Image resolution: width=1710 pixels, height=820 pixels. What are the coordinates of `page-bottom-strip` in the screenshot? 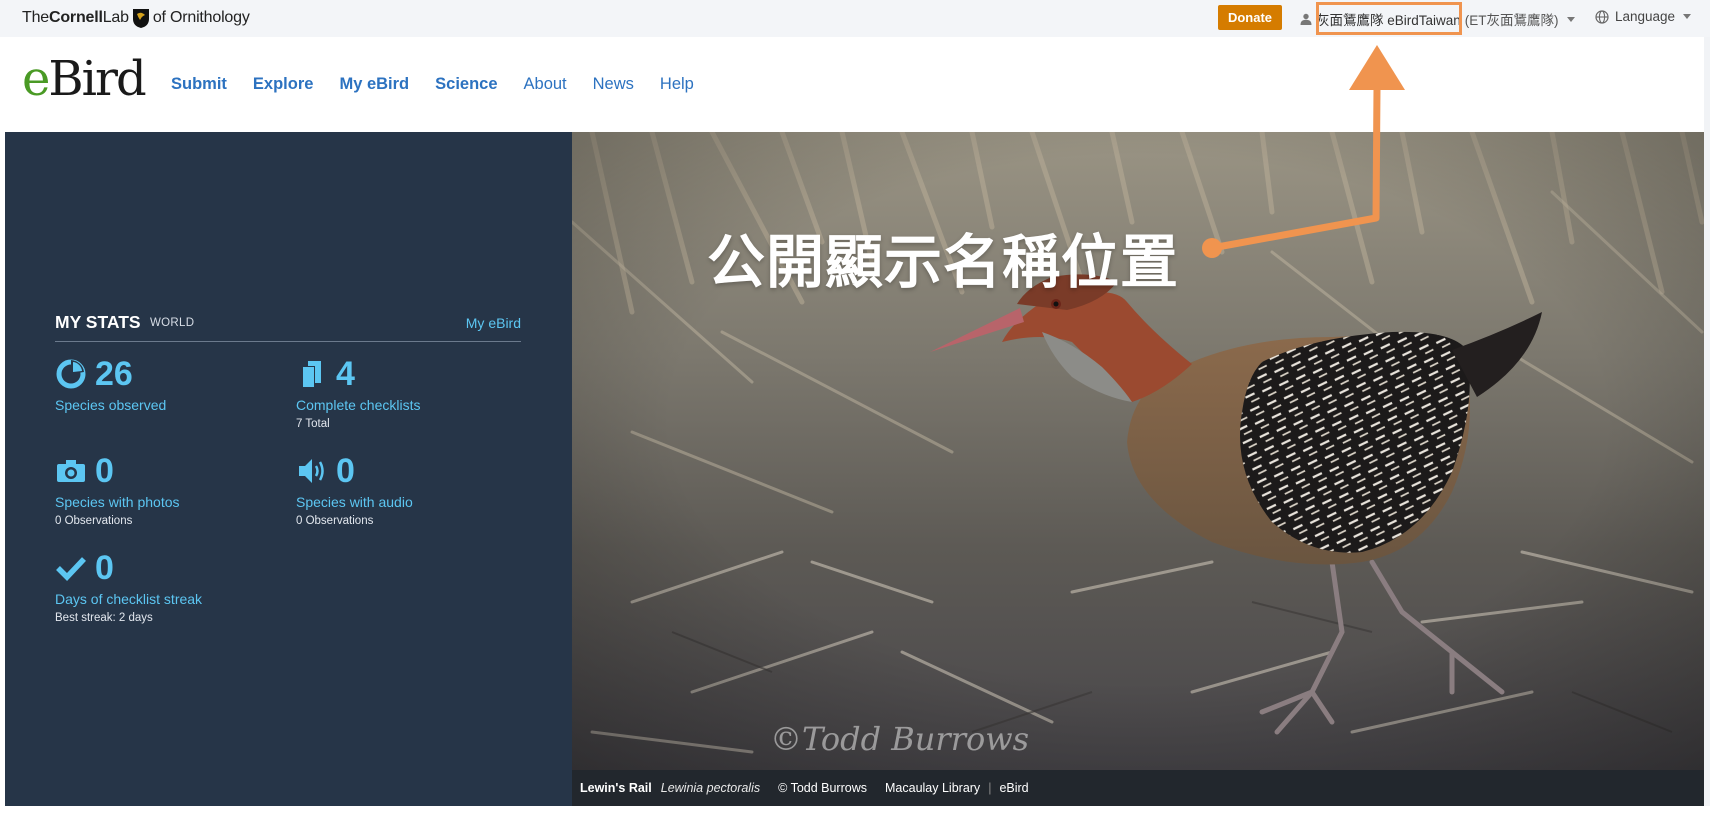 It's located at (855, 813).